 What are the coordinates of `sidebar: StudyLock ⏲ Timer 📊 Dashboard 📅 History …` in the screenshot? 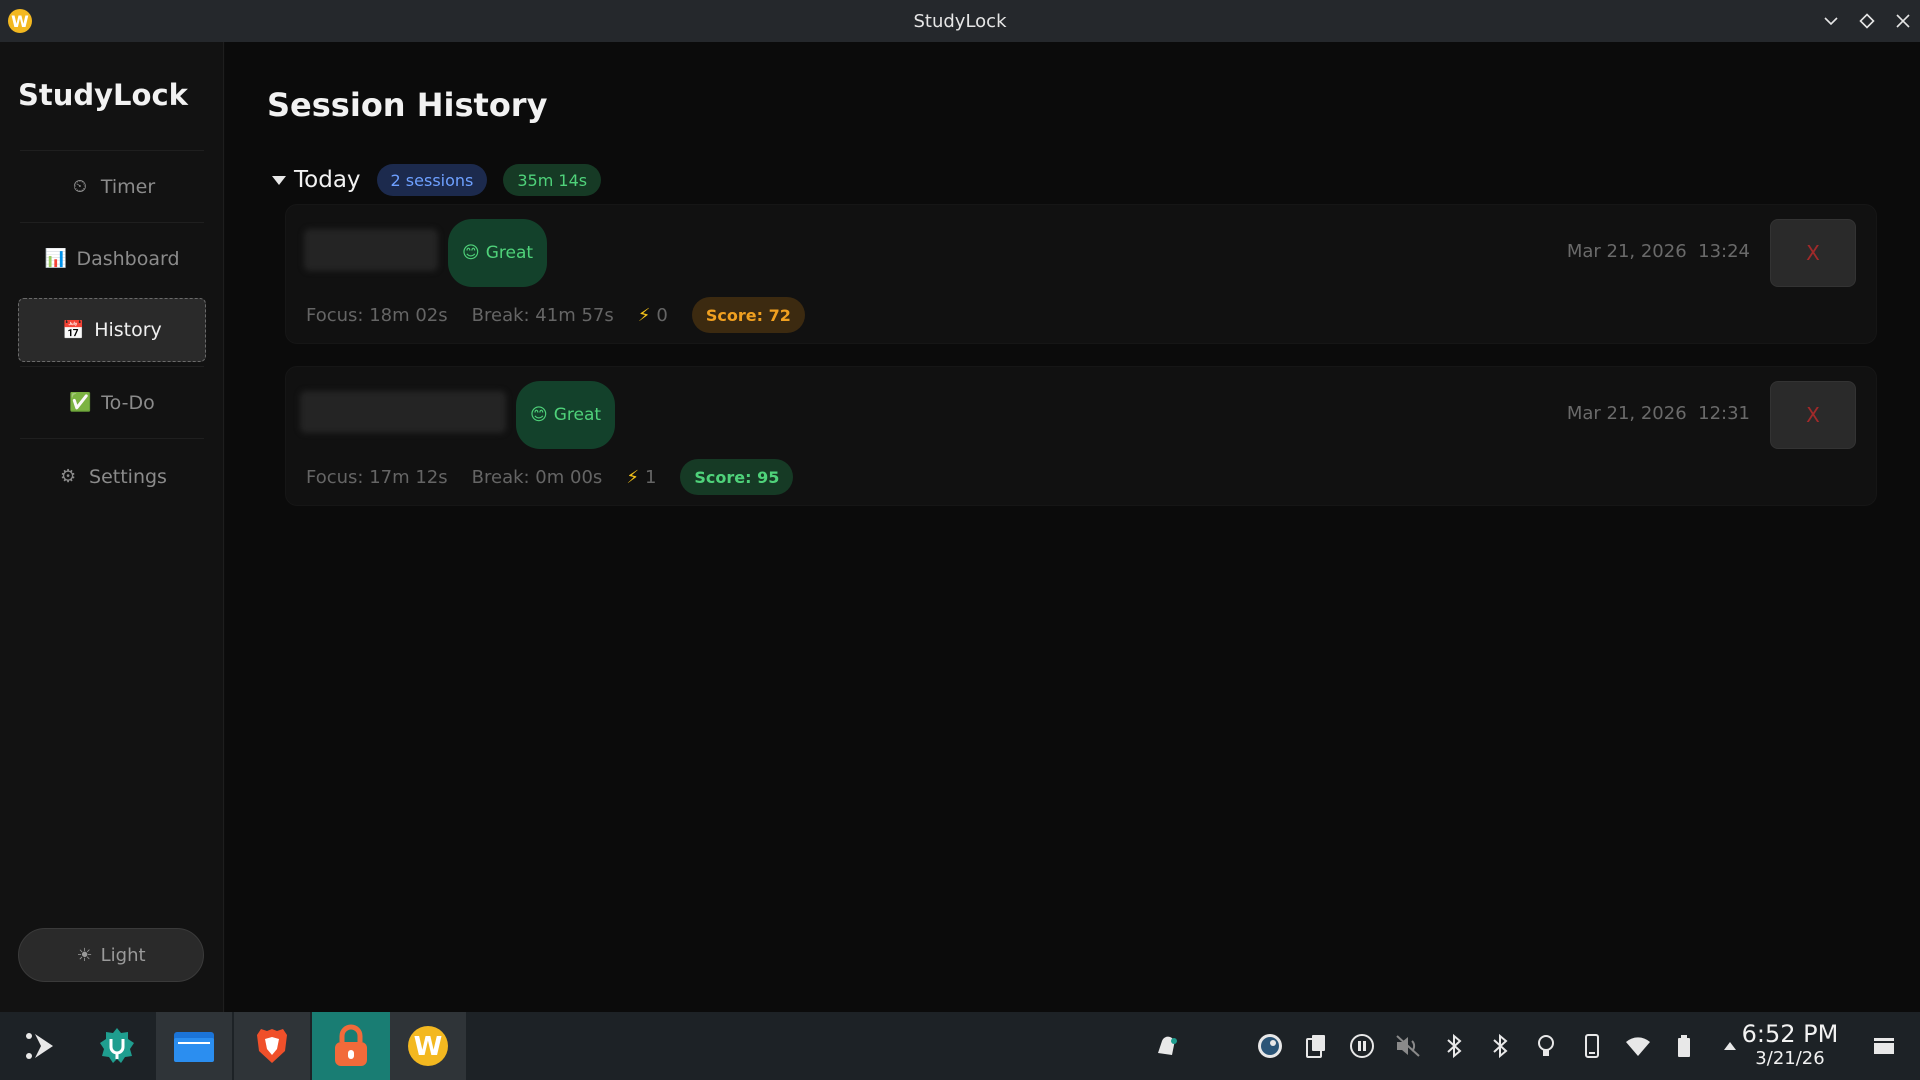 It's located at (112, 527).